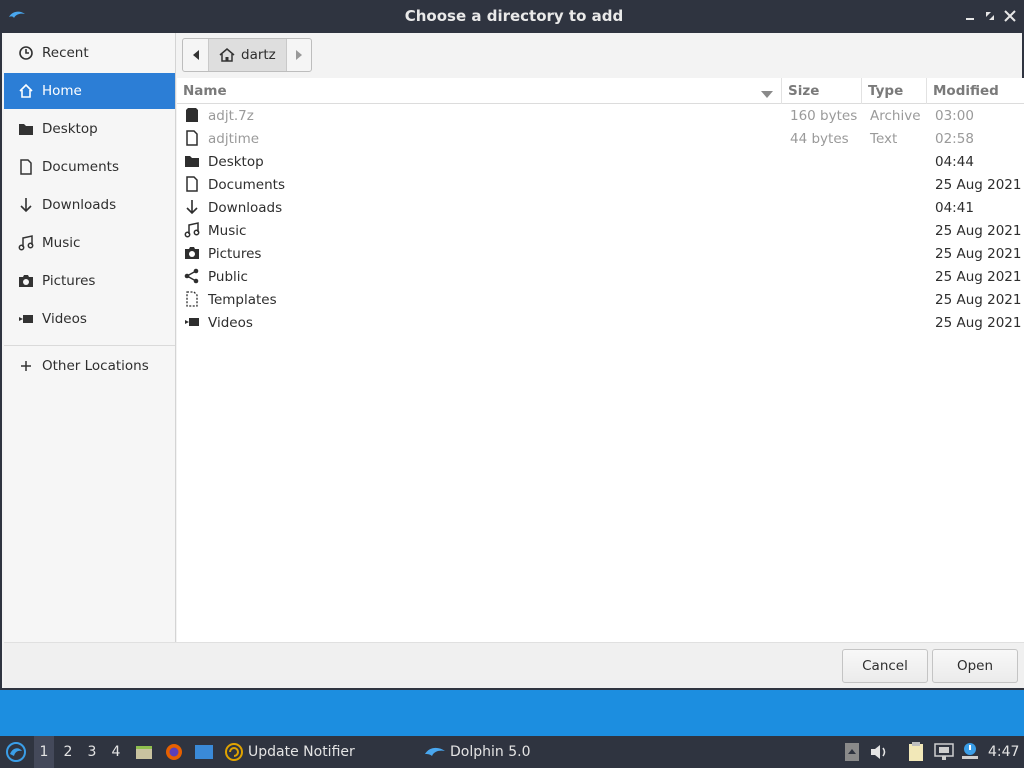  I want to click on taskbar-update-notifier: Update Notifier, so click(289, 752).